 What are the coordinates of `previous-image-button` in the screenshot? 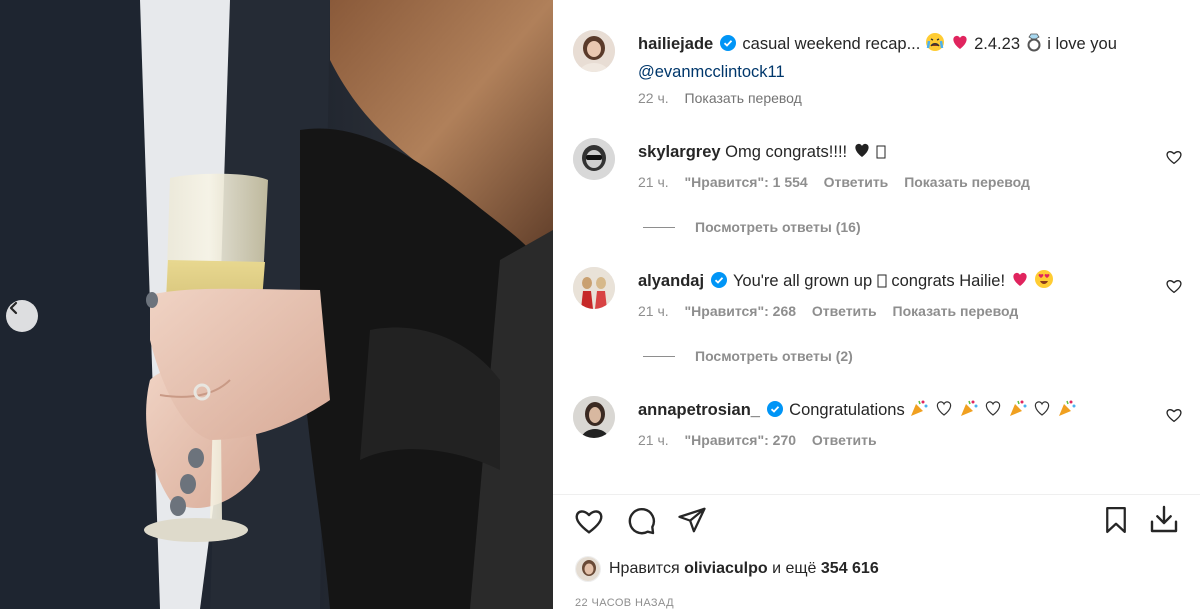 It's located at (22, 316).